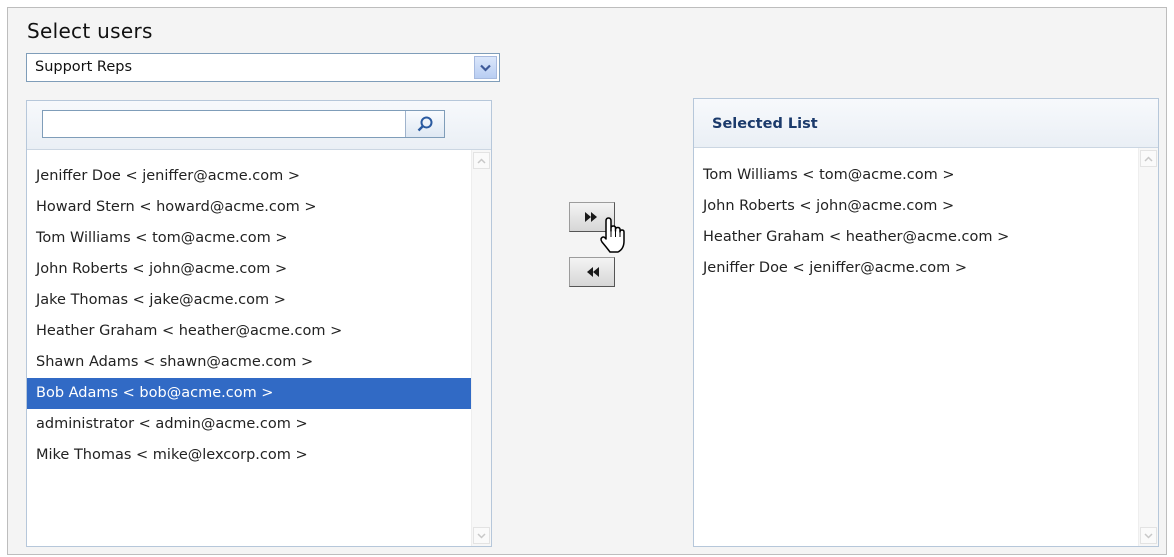 This screenshot has height=557, width=1174. What do you see at coordinates (249, 455) in the screenshot?
I see `list-item: Mike Thomas < mike@lexcorp.com >` at bounding box center [249, 455].